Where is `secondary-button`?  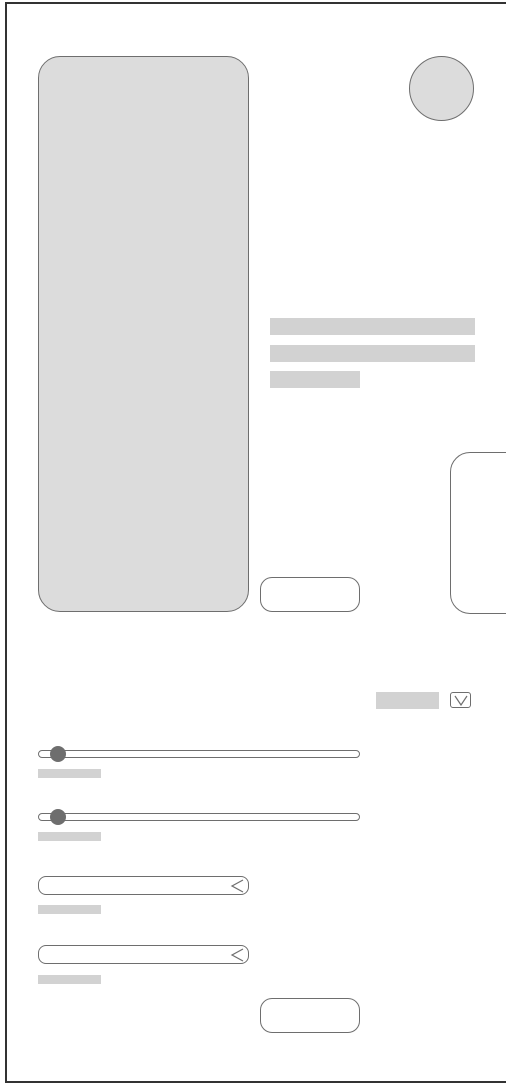 secondary-button is located at coordinates (310, 1015).